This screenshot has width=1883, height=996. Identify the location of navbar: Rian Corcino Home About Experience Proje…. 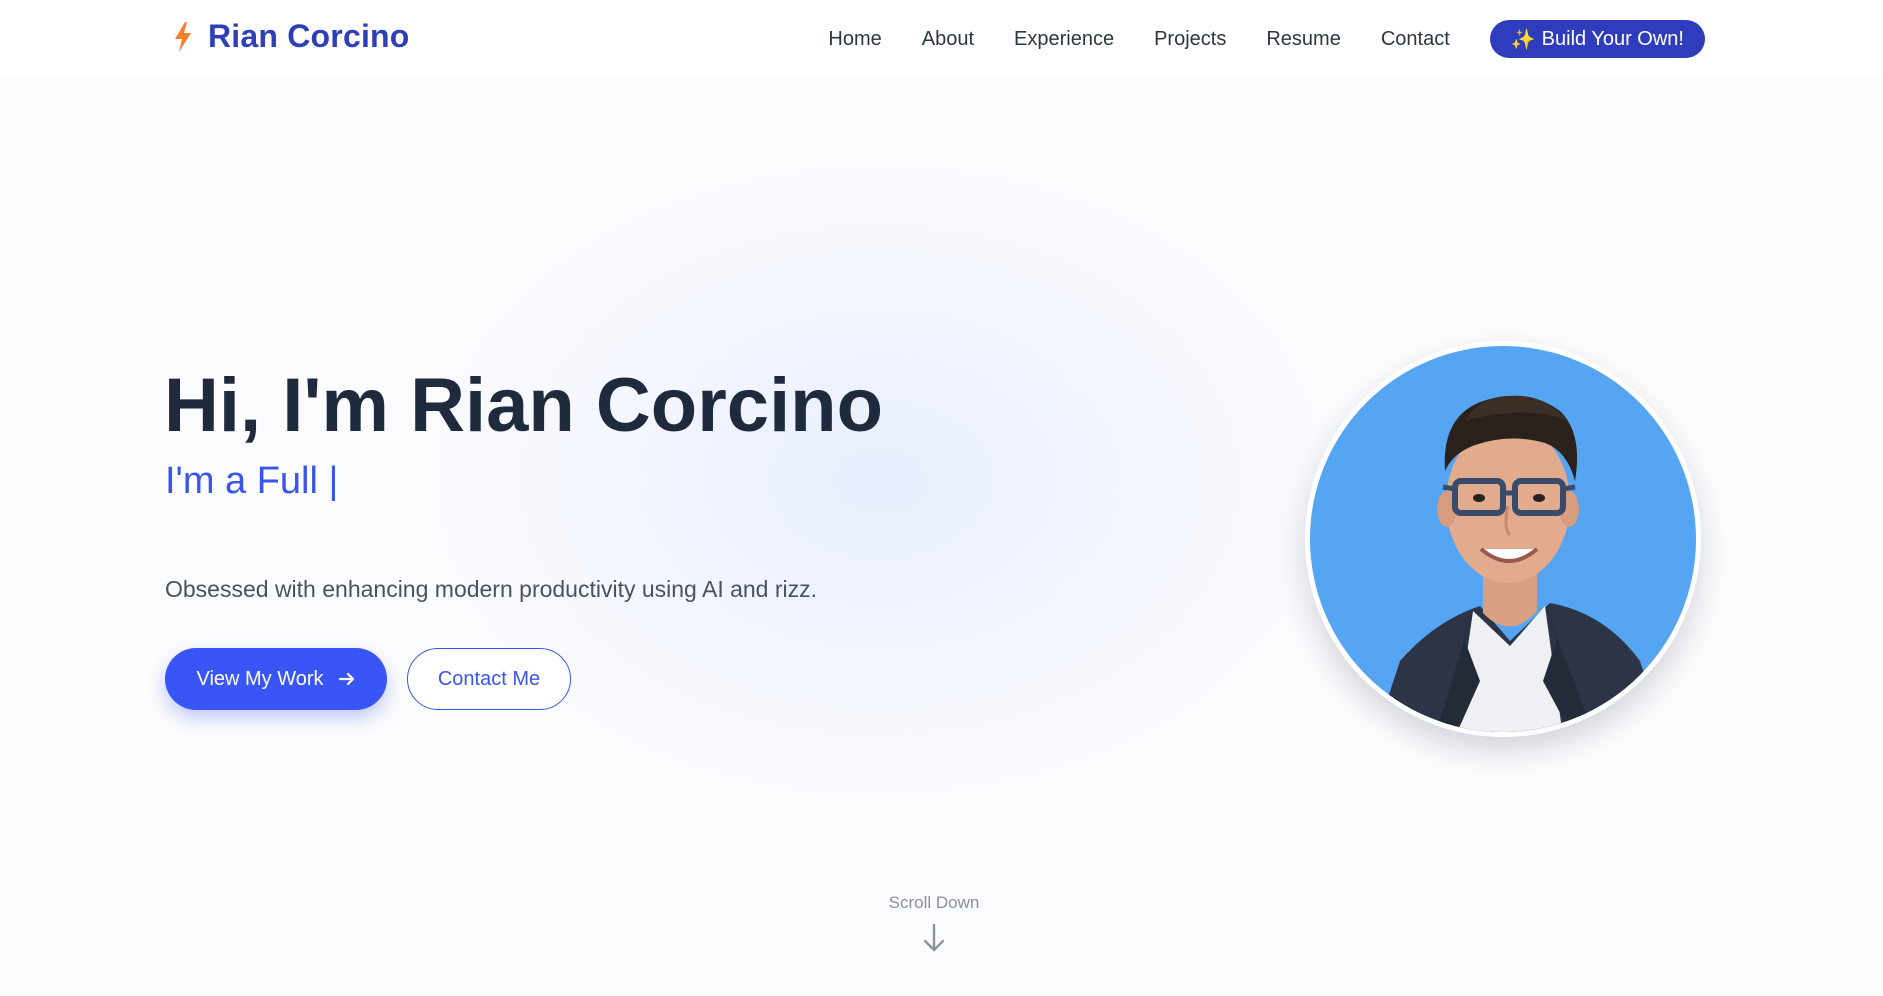
(941, 39).